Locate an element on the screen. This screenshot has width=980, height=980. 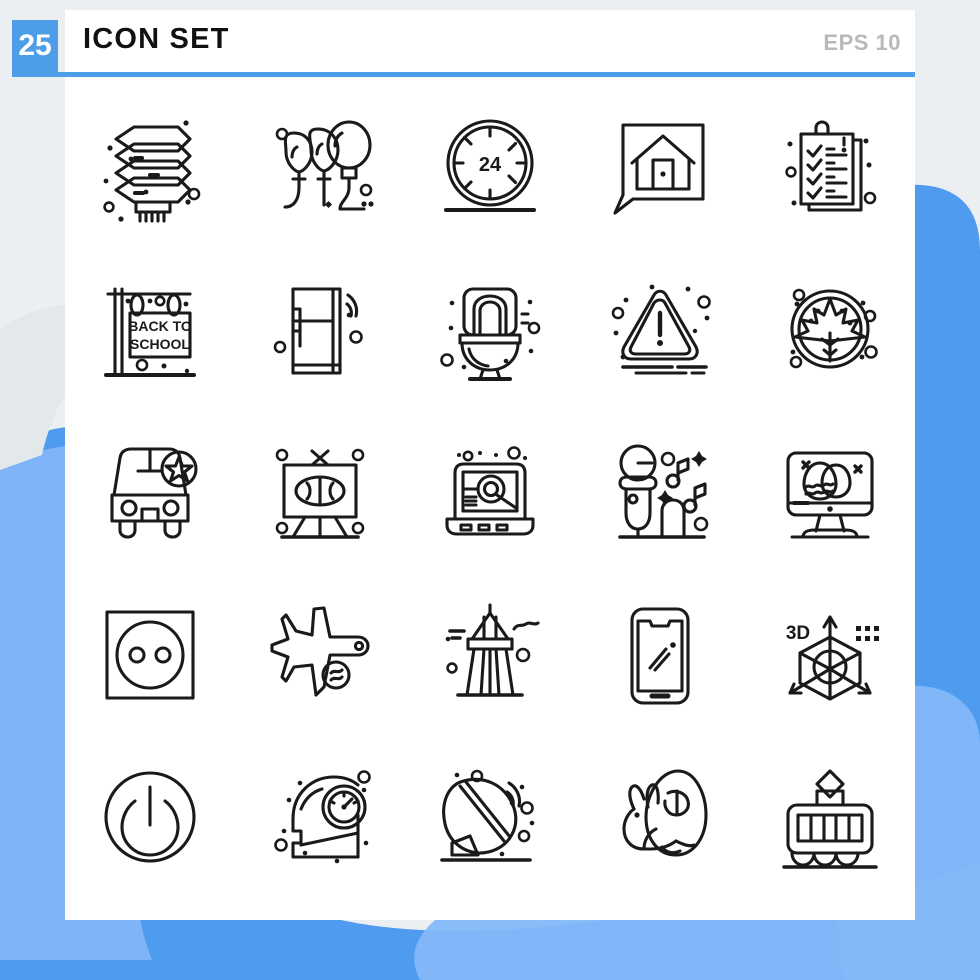
microphone-music-icon is located at coordinates (663, 491).